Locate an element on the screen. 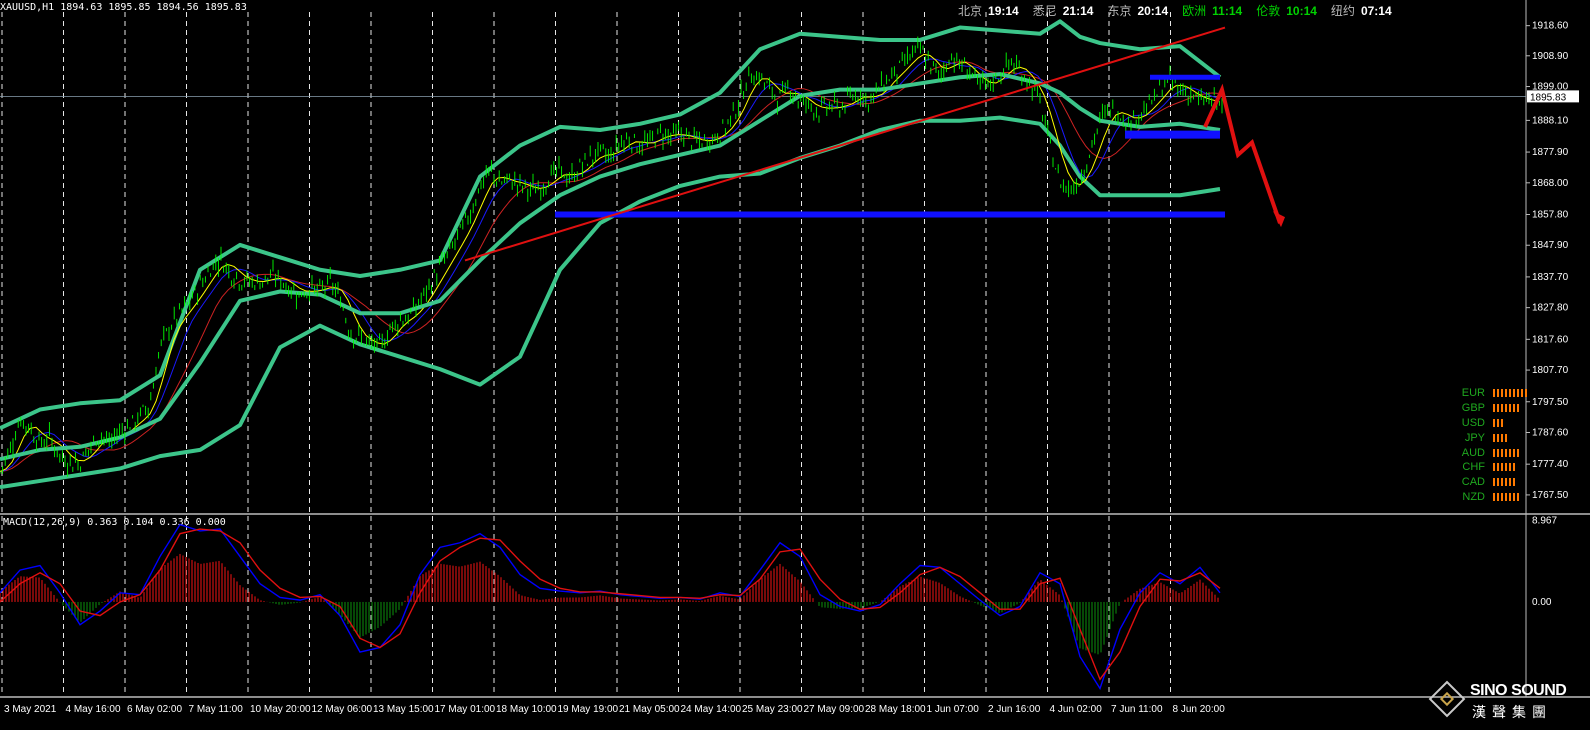  currency-row: JPY is located at coordinates (1492, 437).